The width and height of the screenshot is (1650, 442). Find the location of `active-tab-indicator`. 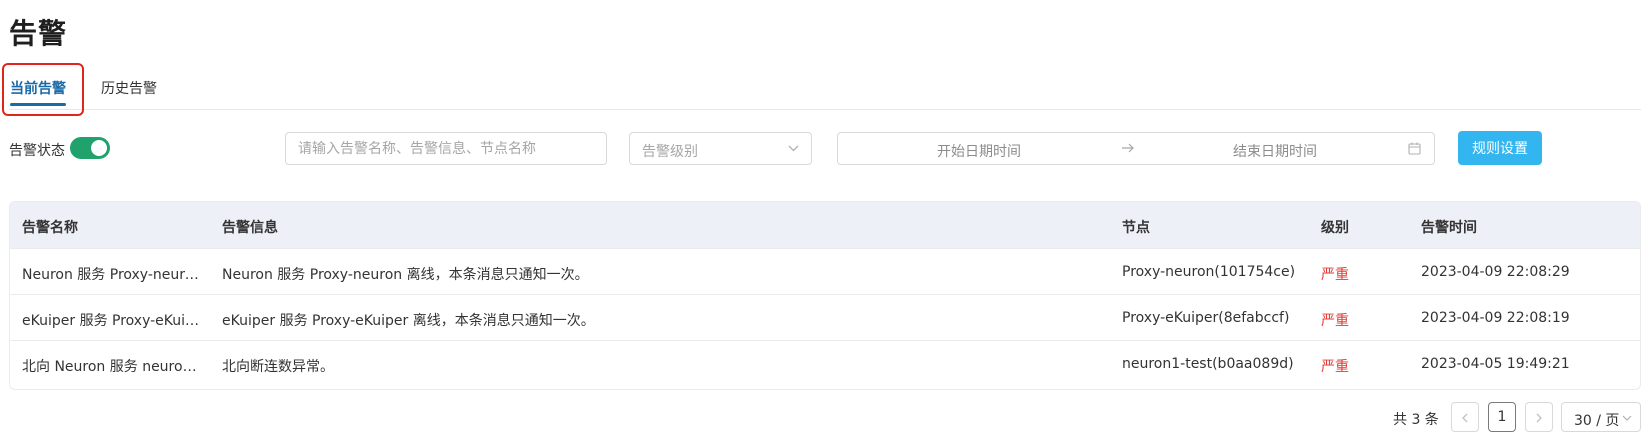

active-tab-indicator is located at coordinates (38, 104).